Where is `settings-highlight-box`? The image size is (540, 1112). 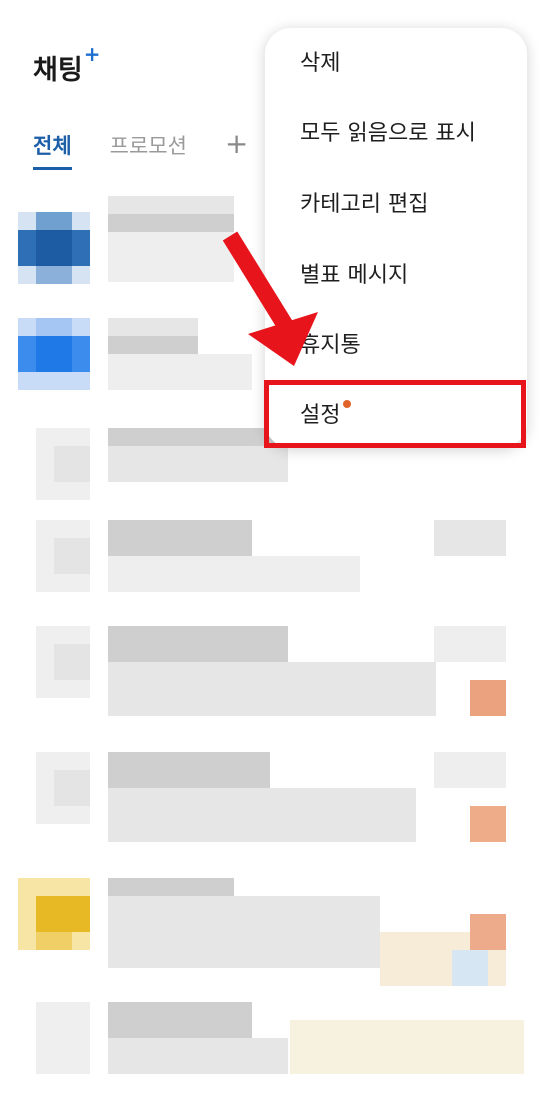
settings-highlight-box is located at coordinates (395, 414).